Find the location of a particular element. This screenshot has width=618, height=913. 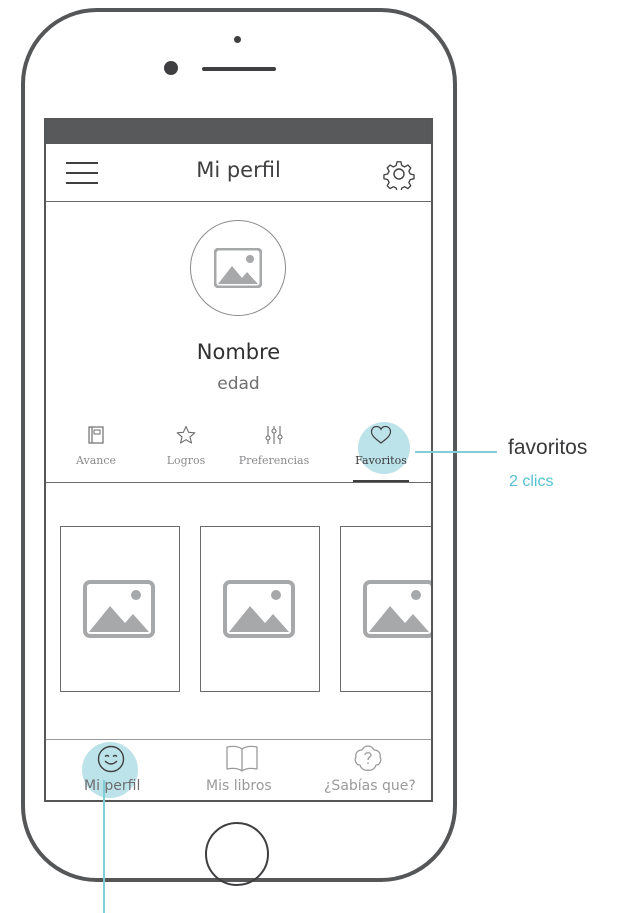

open-book-icon is located at coordinates (242, 758).